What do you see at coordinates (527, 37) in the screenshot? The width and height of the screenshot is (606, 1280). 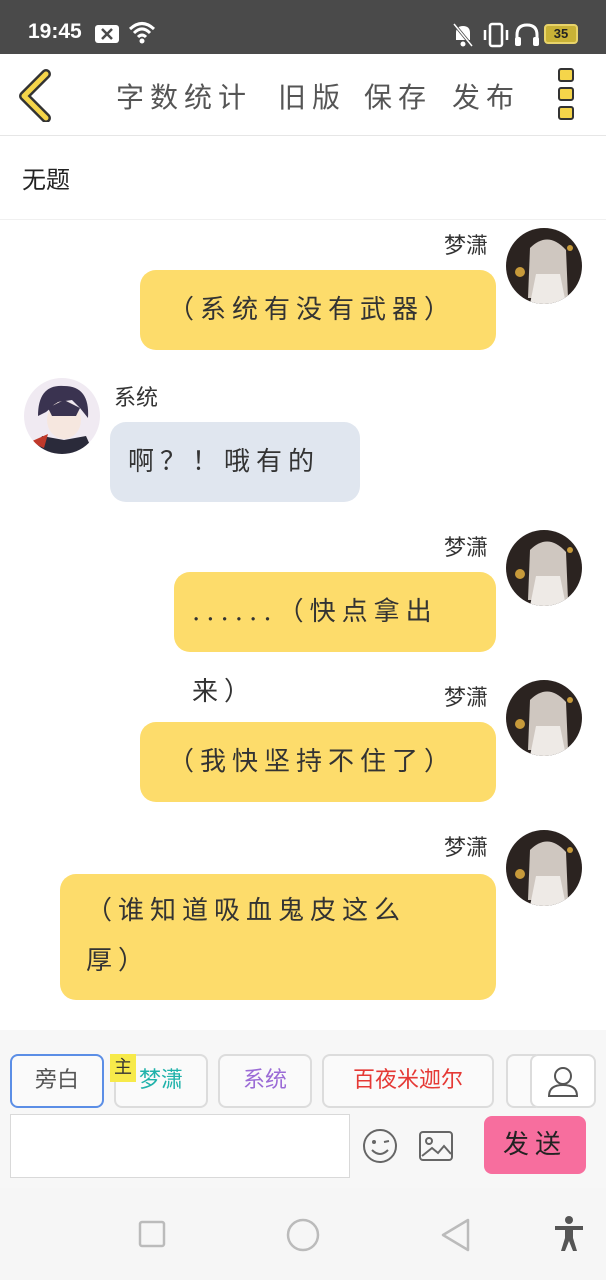 I see `headphones-icon` at bounding box center [527, 37].